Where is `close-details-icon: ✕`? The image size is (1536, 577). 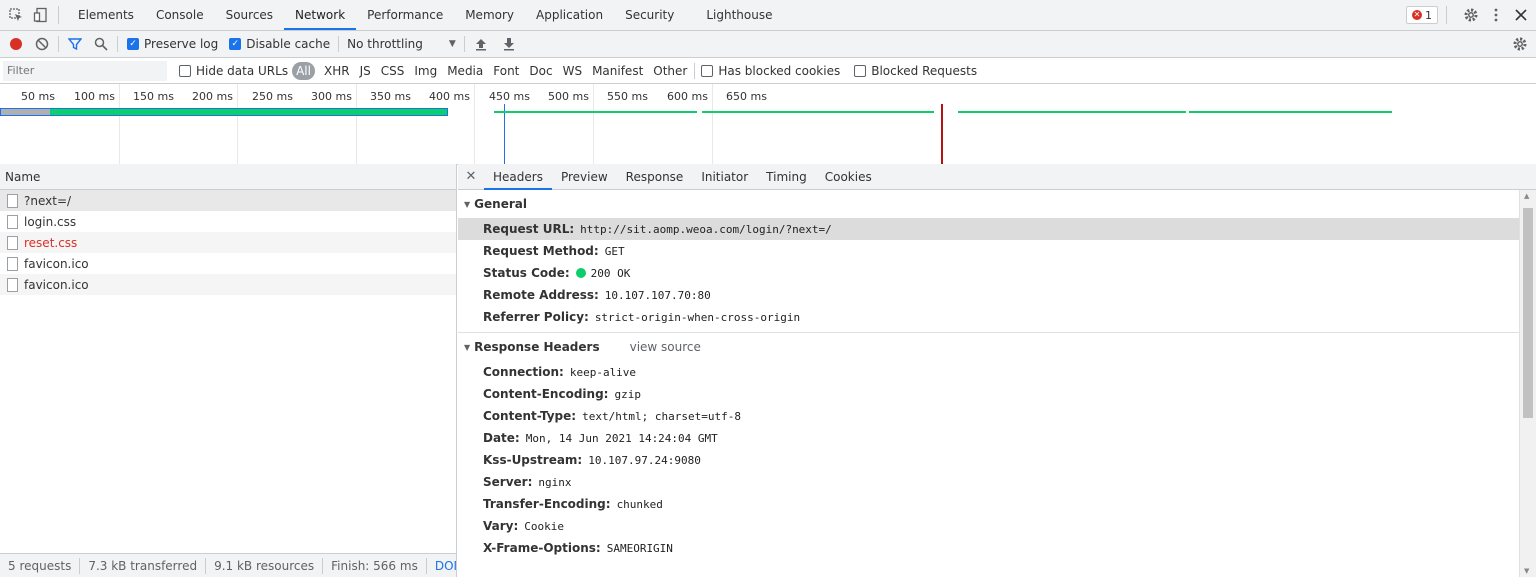 close-details-icon: ✕ is located at coordinates (471, 176).